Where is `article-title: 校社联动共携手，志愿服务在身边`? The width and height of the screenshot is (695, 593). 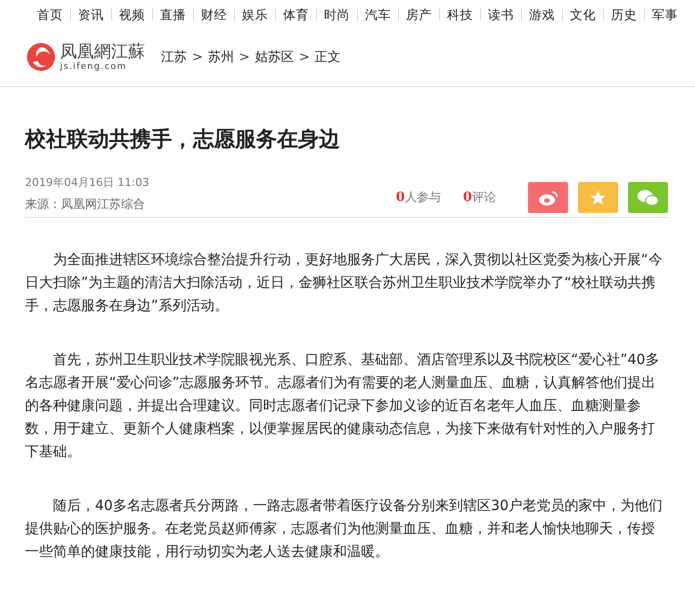
article-title: 校社联动共携手，志愿服务在身边 is located at coordinates (183, 139).